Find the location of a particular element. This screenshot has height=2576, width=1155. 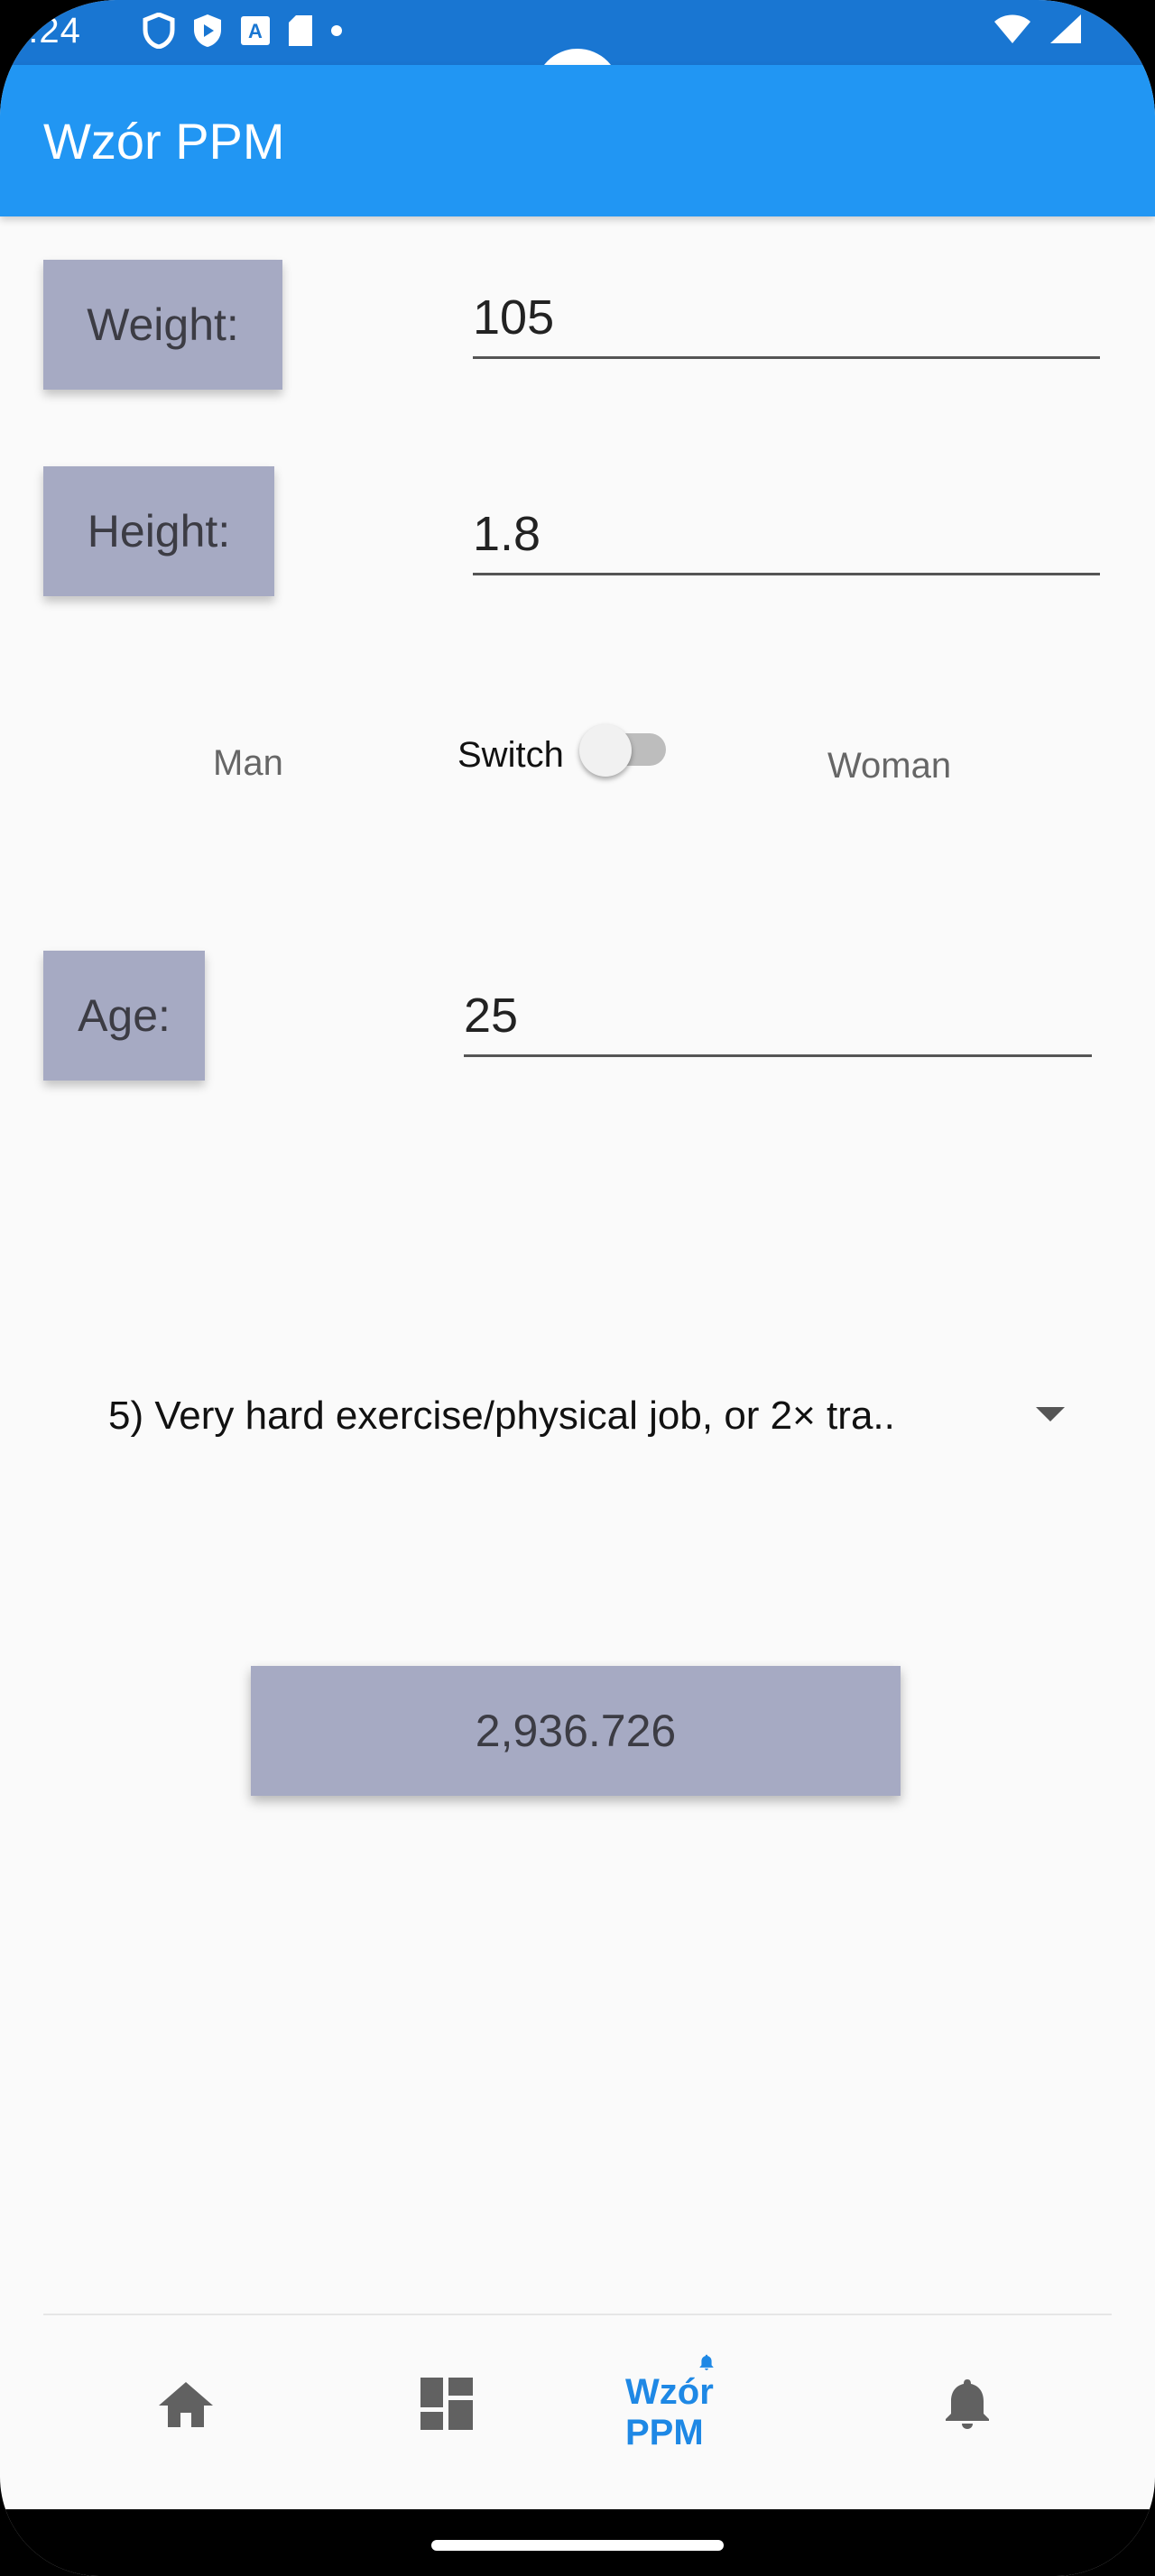

status-time: 3:24 is located at coordinates (44, 31).